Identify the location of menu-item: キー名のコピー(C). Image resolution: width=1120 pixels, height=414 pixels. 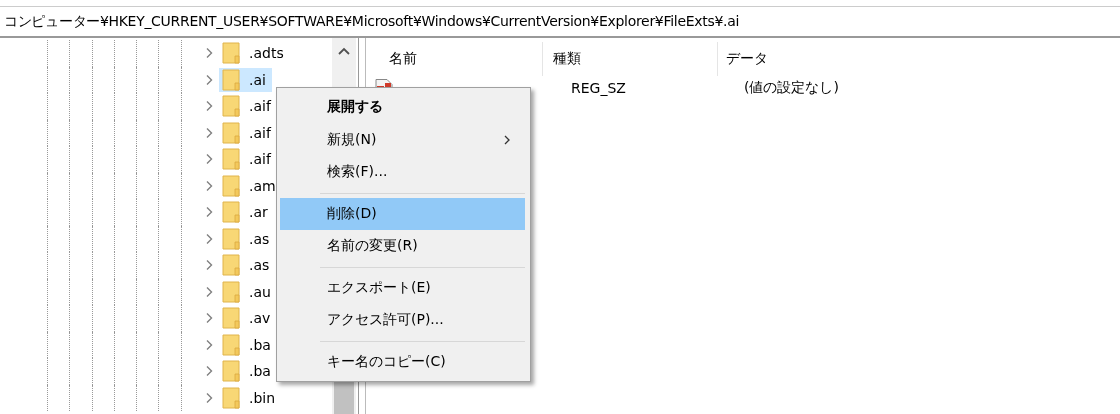
(402, 361).